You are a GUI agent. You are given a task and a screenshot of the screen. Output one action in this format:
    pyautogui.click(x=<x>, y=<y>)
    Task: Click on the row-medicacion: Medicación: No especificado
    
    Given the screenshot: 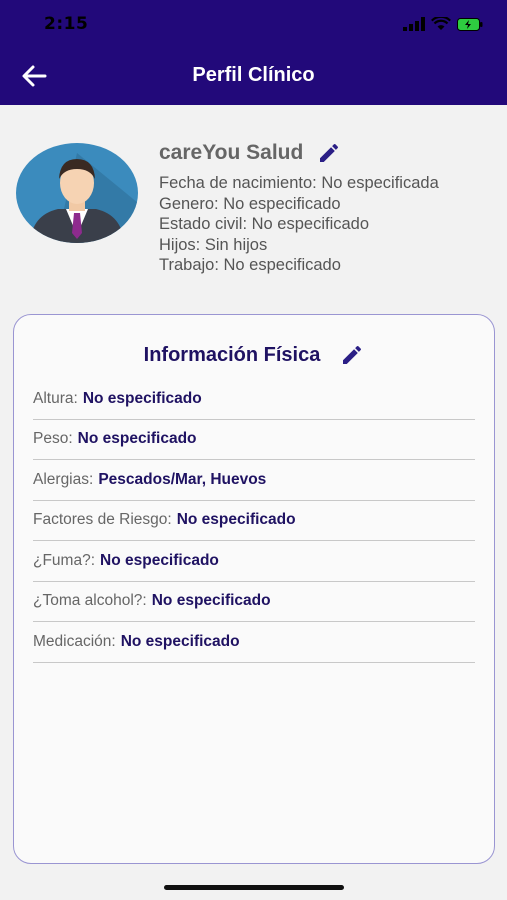 What is the action you would take?
    pyautogui.click(x=254, y=642)
    